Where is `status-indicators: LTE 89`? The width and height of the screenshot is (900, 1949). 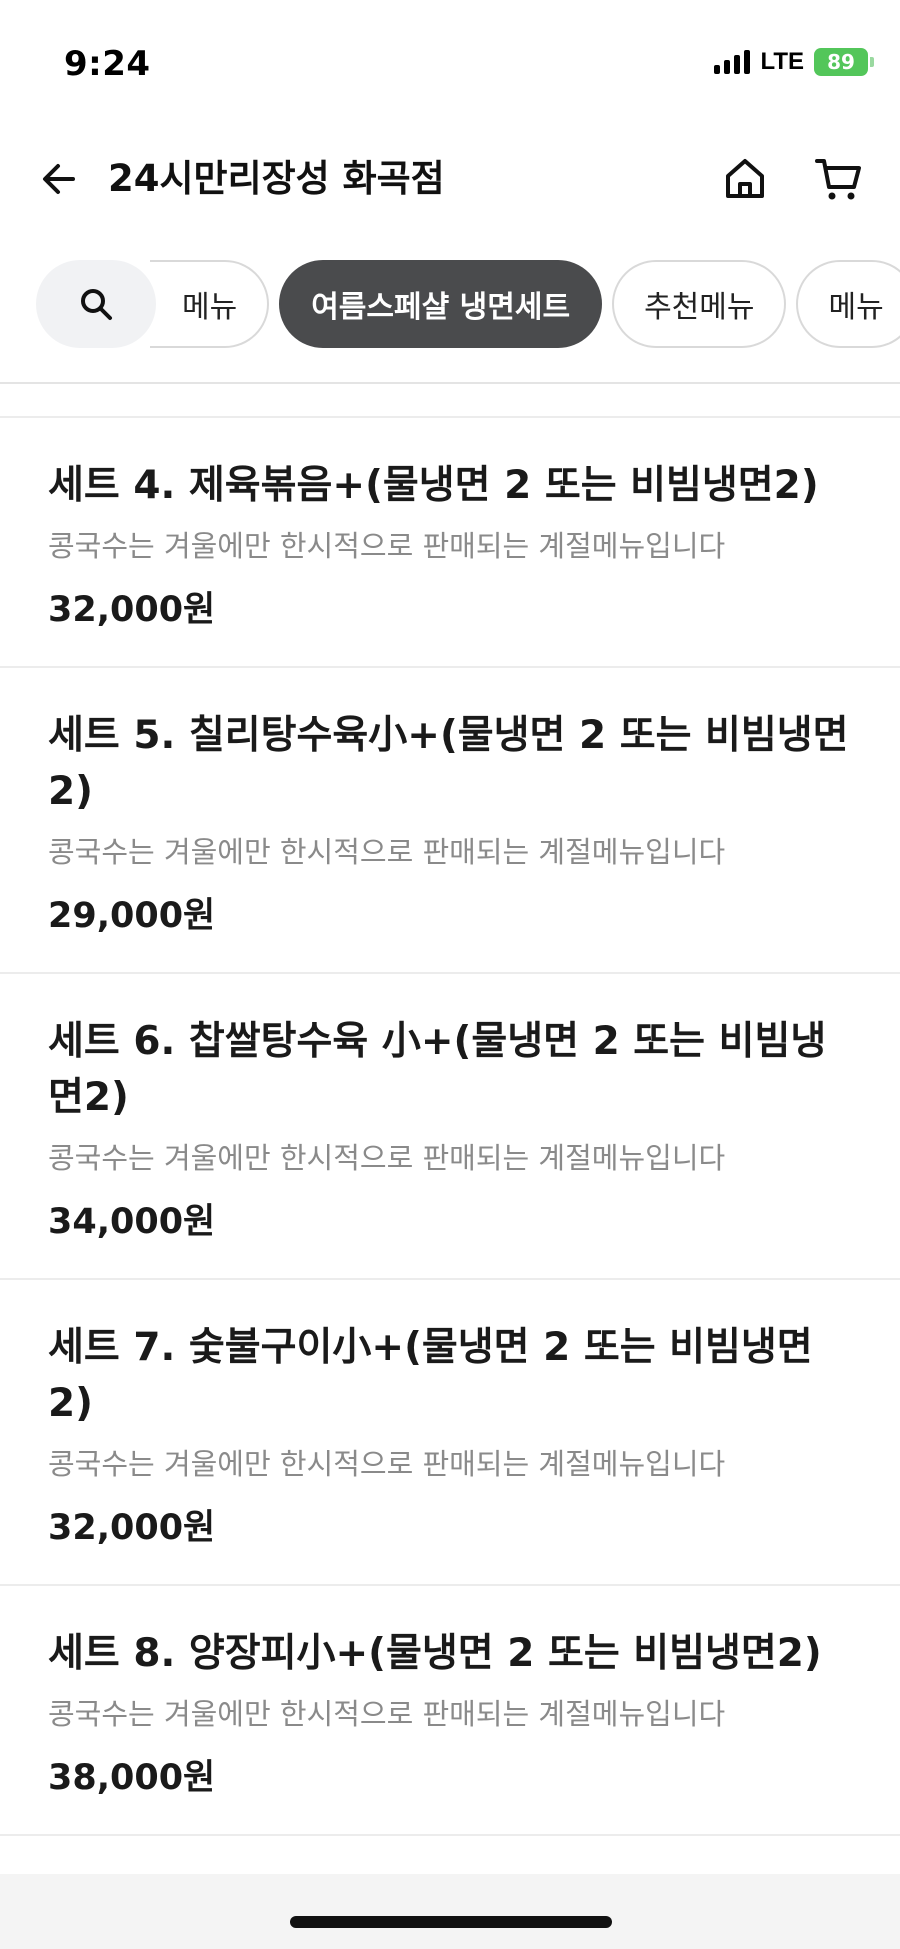 status-indicators: LTE 89 is located at coordinates (794, 62).